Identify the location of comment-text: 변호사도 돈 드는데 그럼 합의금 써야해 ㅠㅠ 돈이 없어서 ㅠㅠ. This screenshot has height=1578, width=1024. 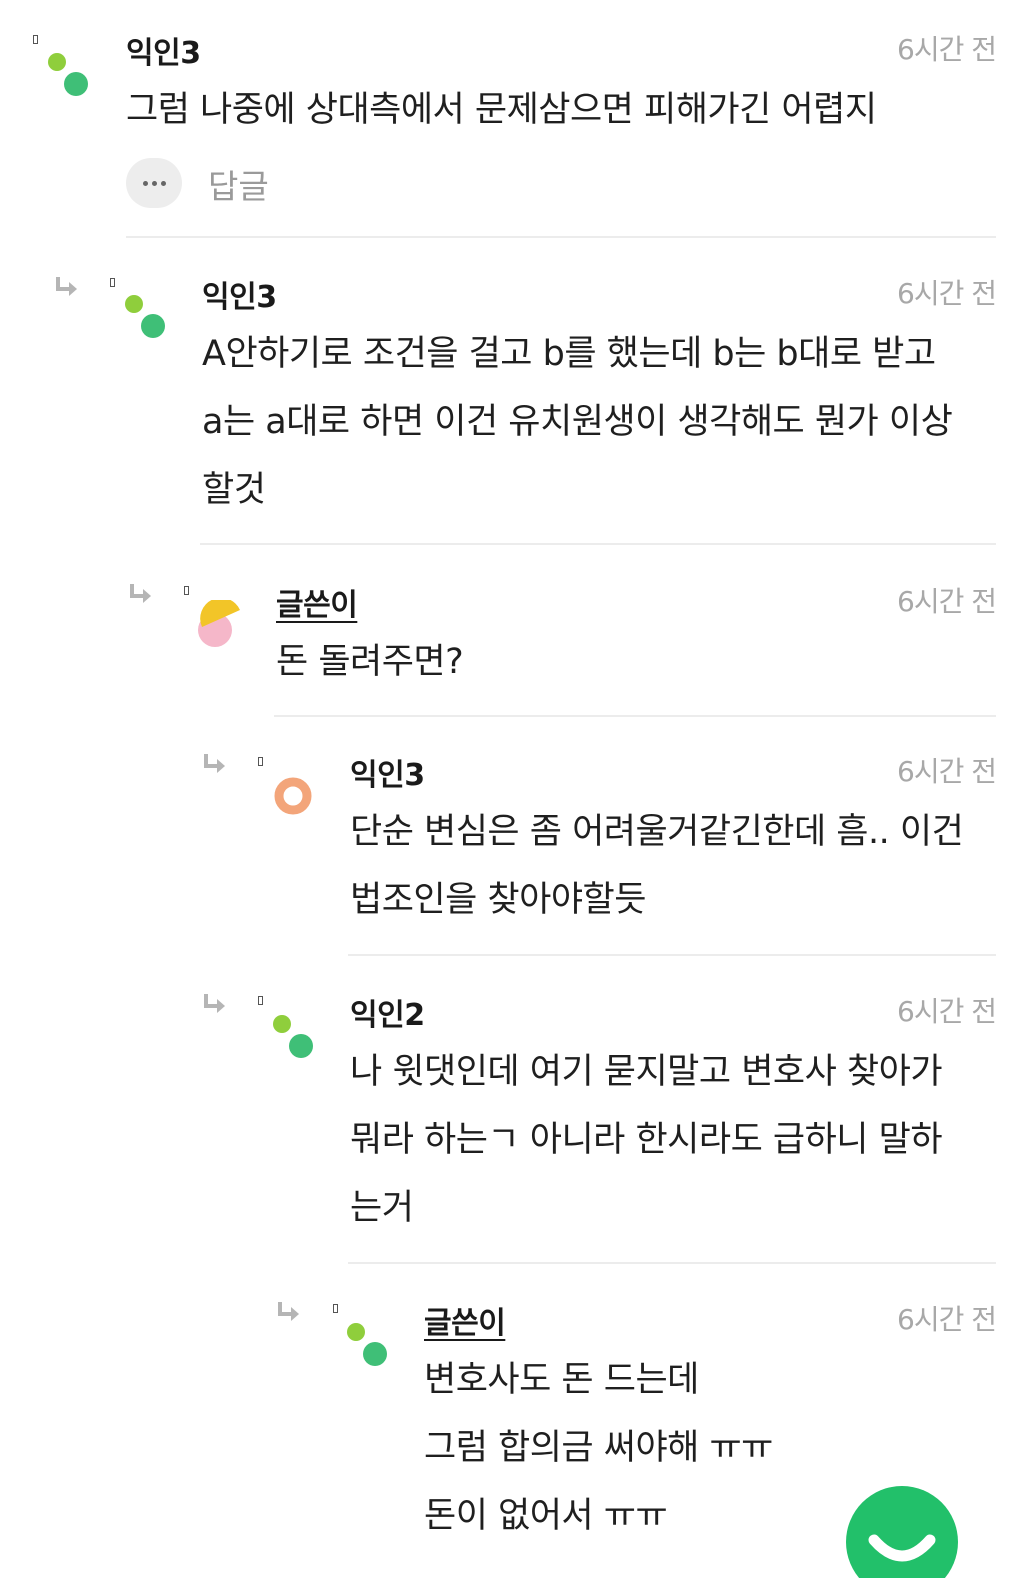
(598, 1448).